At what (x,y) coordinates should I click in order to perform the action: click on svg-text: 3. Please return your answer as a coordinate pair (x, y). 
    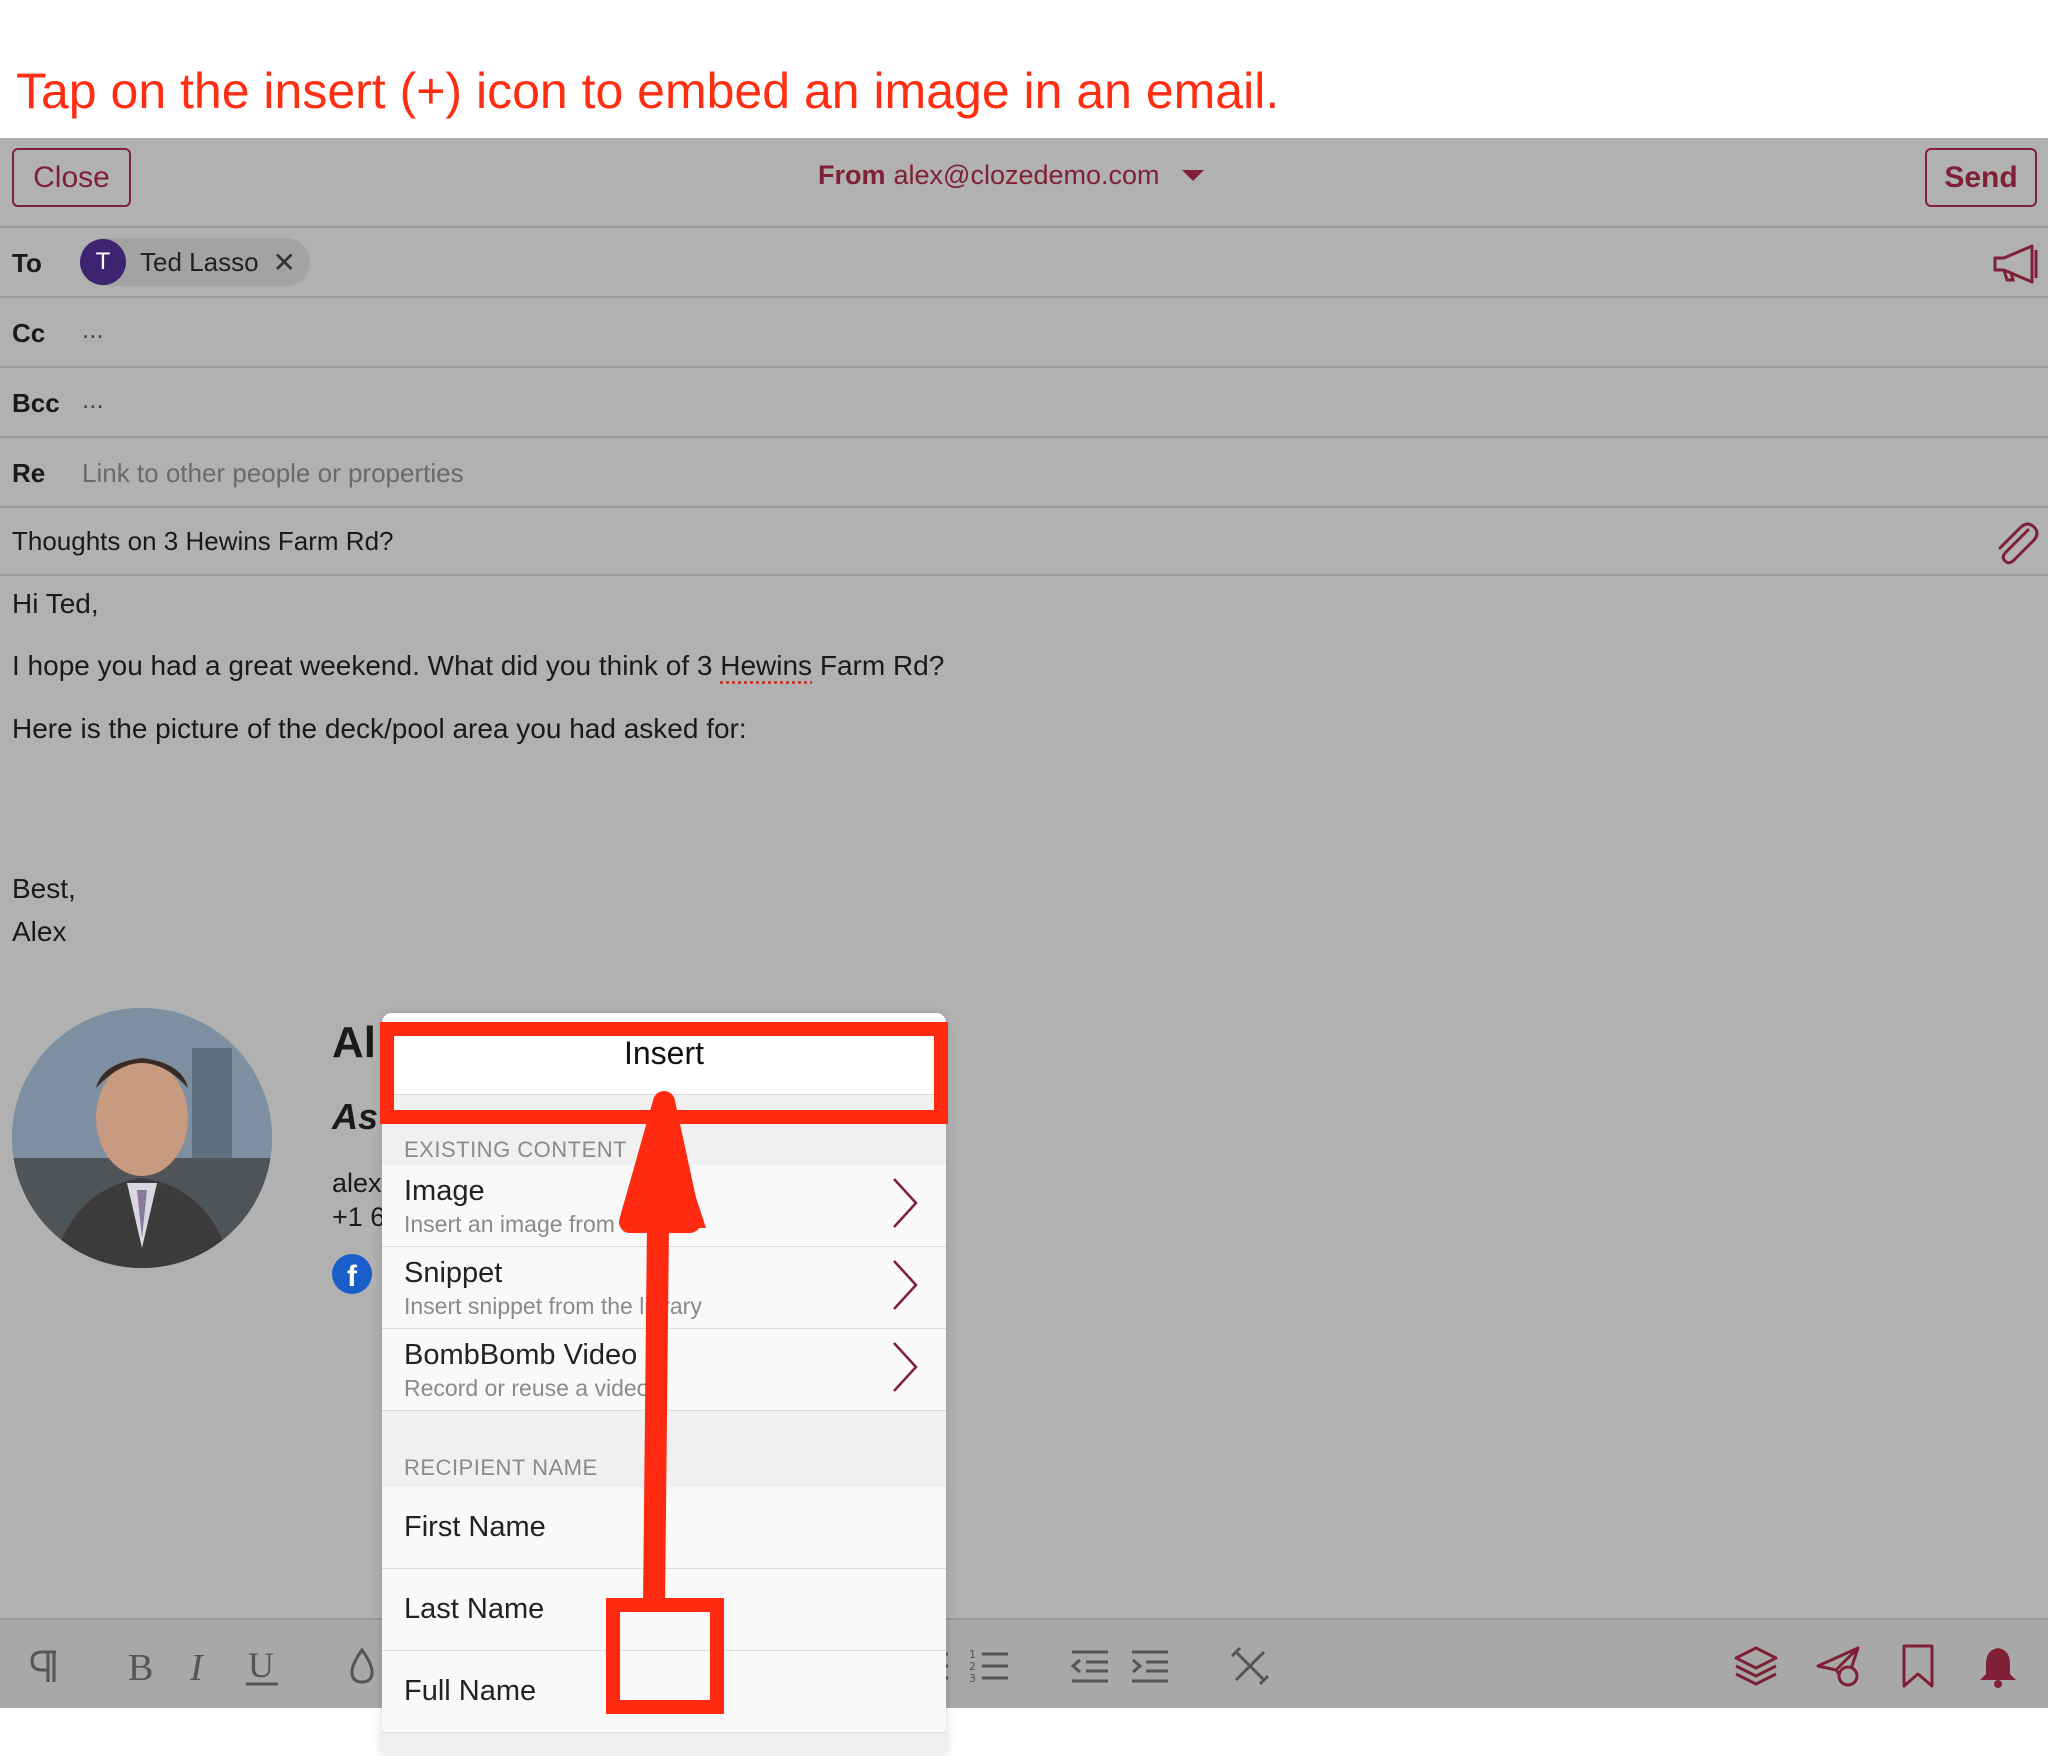
    Looking at the image, I should click on (972, 1678).